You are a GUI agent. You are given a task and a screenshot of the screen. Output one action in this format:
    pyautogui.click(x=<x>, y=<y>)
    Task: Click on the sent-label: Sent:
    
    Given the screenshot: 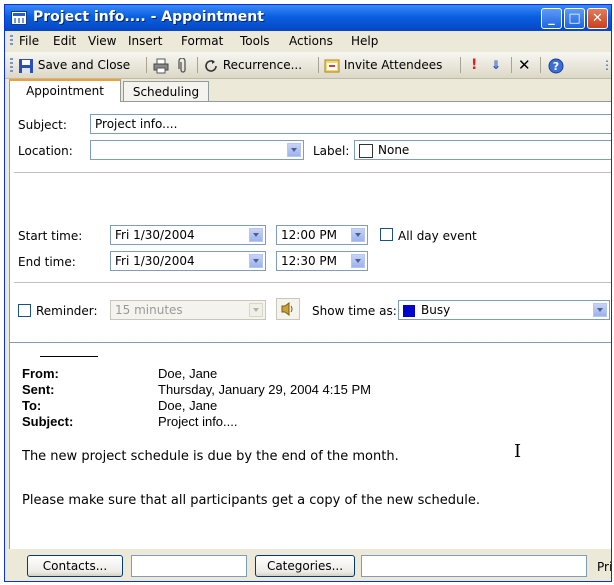 What is the action you would take?
    pyautogui.click(x=38, y=389)
    